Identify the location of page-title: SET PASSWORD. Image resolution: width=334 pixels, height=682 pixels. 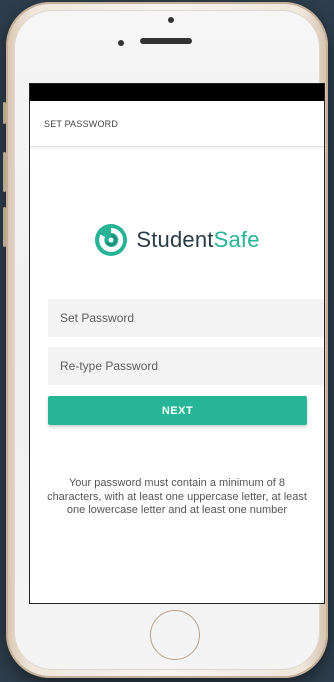
(81, 123).